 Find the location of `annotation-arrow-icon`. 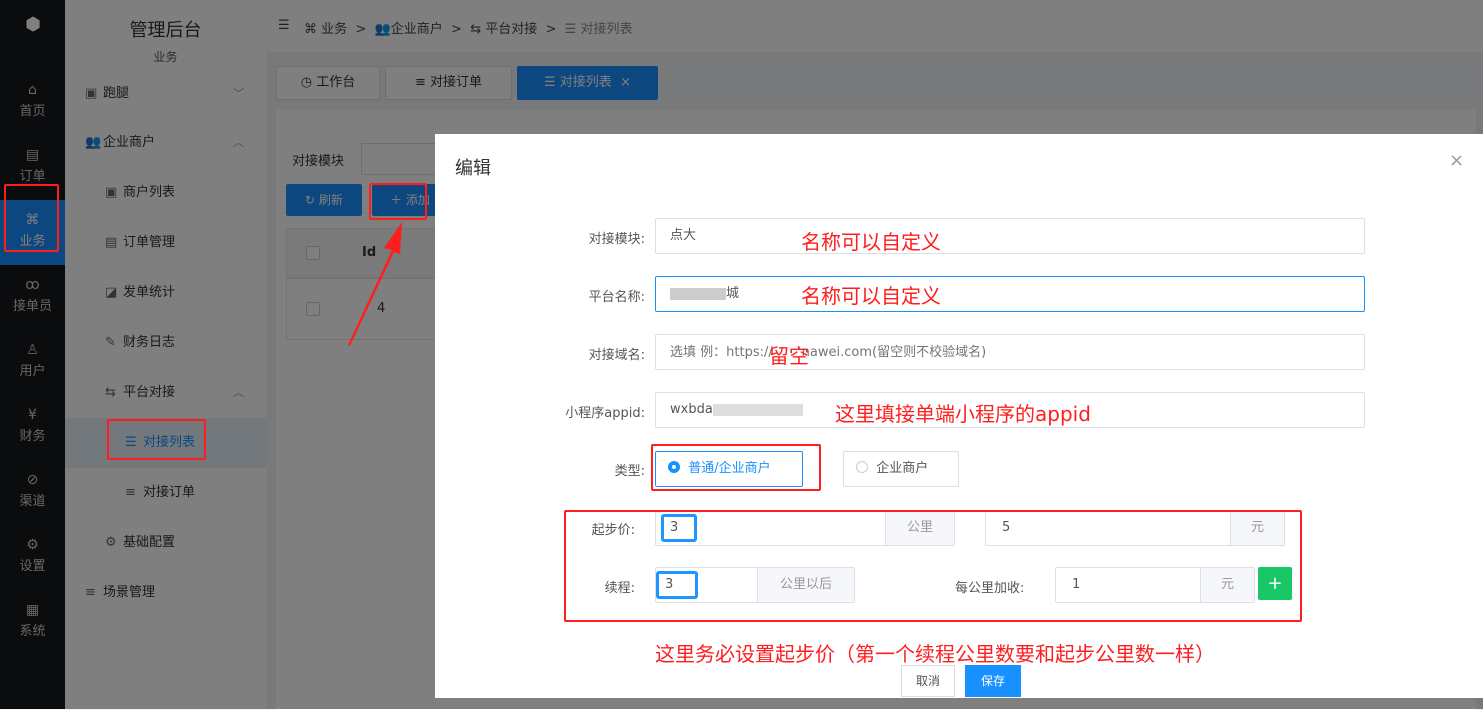

annotation-arrow-icon is located at coordinates (375, 284).